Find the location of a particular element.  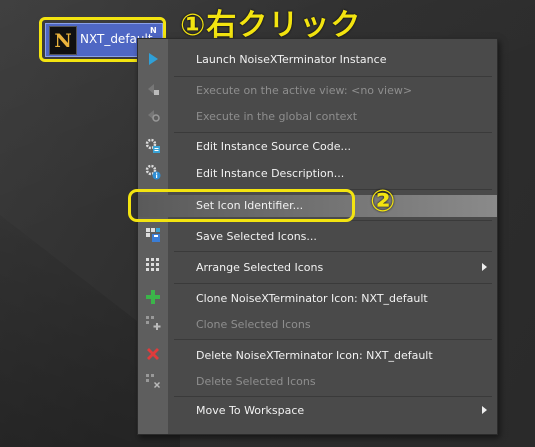

menu-item-execute-global: Execute in the global context is located at coordinates (317, 117).